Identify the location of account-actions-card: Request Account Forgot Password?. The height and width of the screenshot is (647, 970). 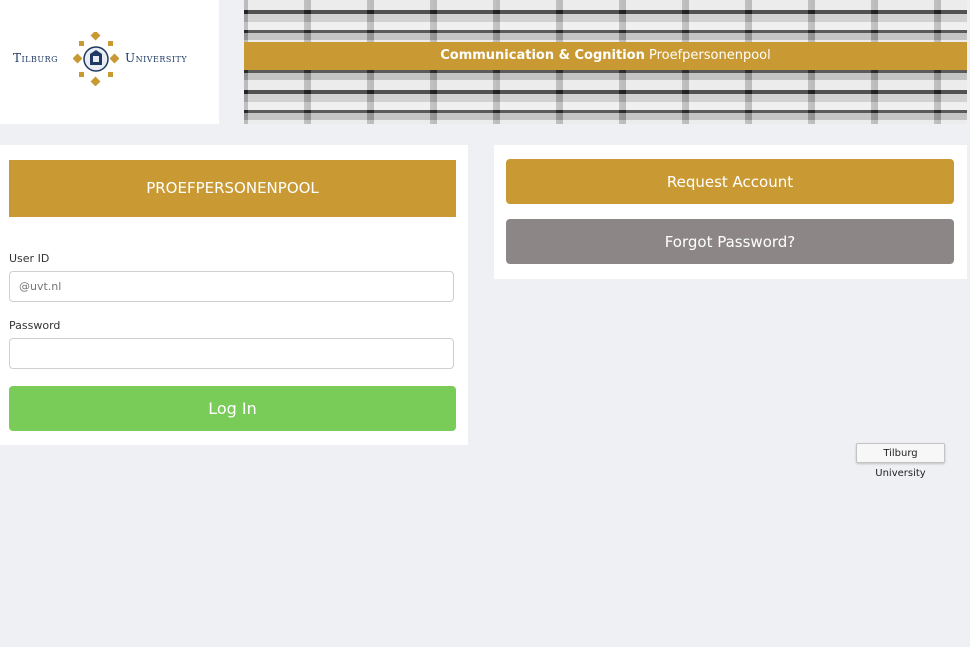
(730, 212).